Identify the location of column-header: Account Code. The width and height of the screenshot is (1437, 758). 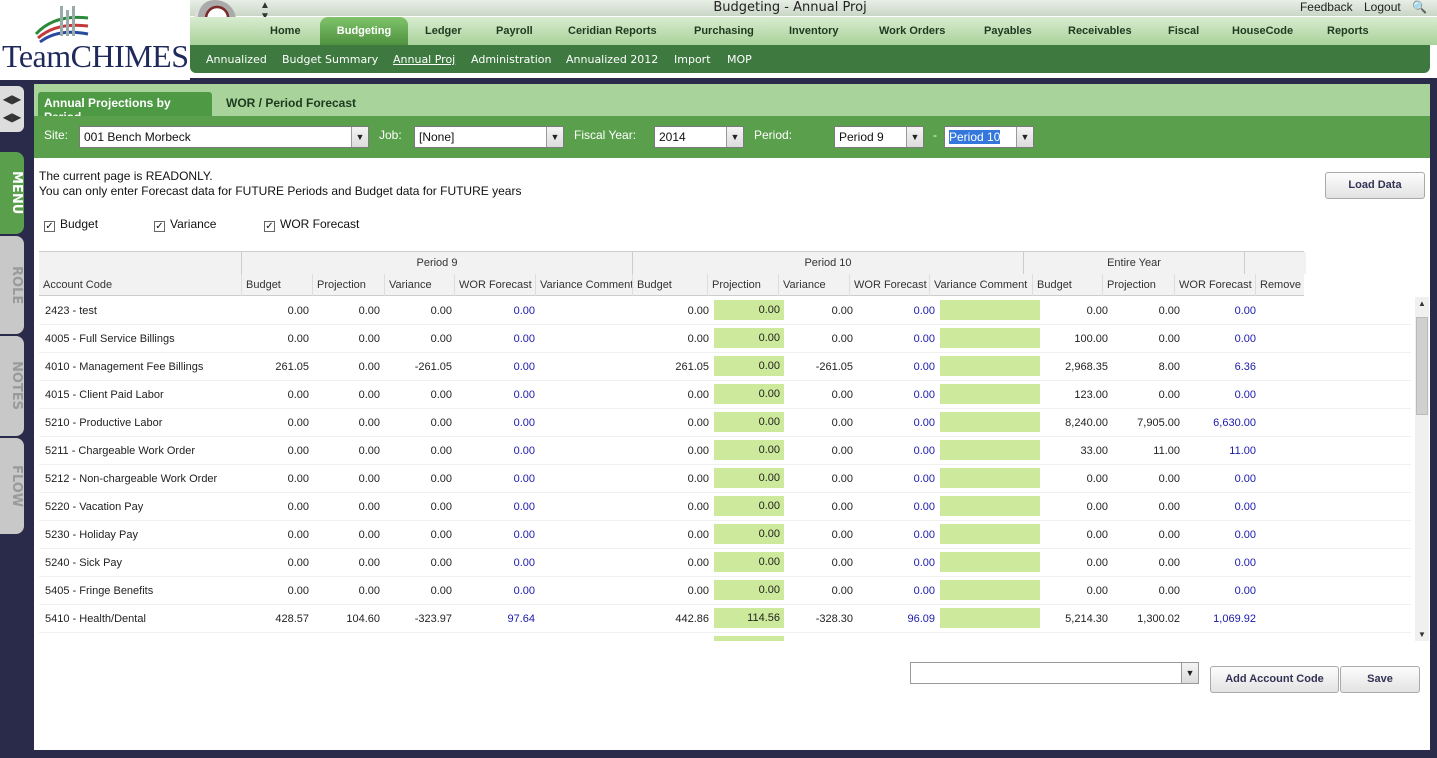
(140, 285).